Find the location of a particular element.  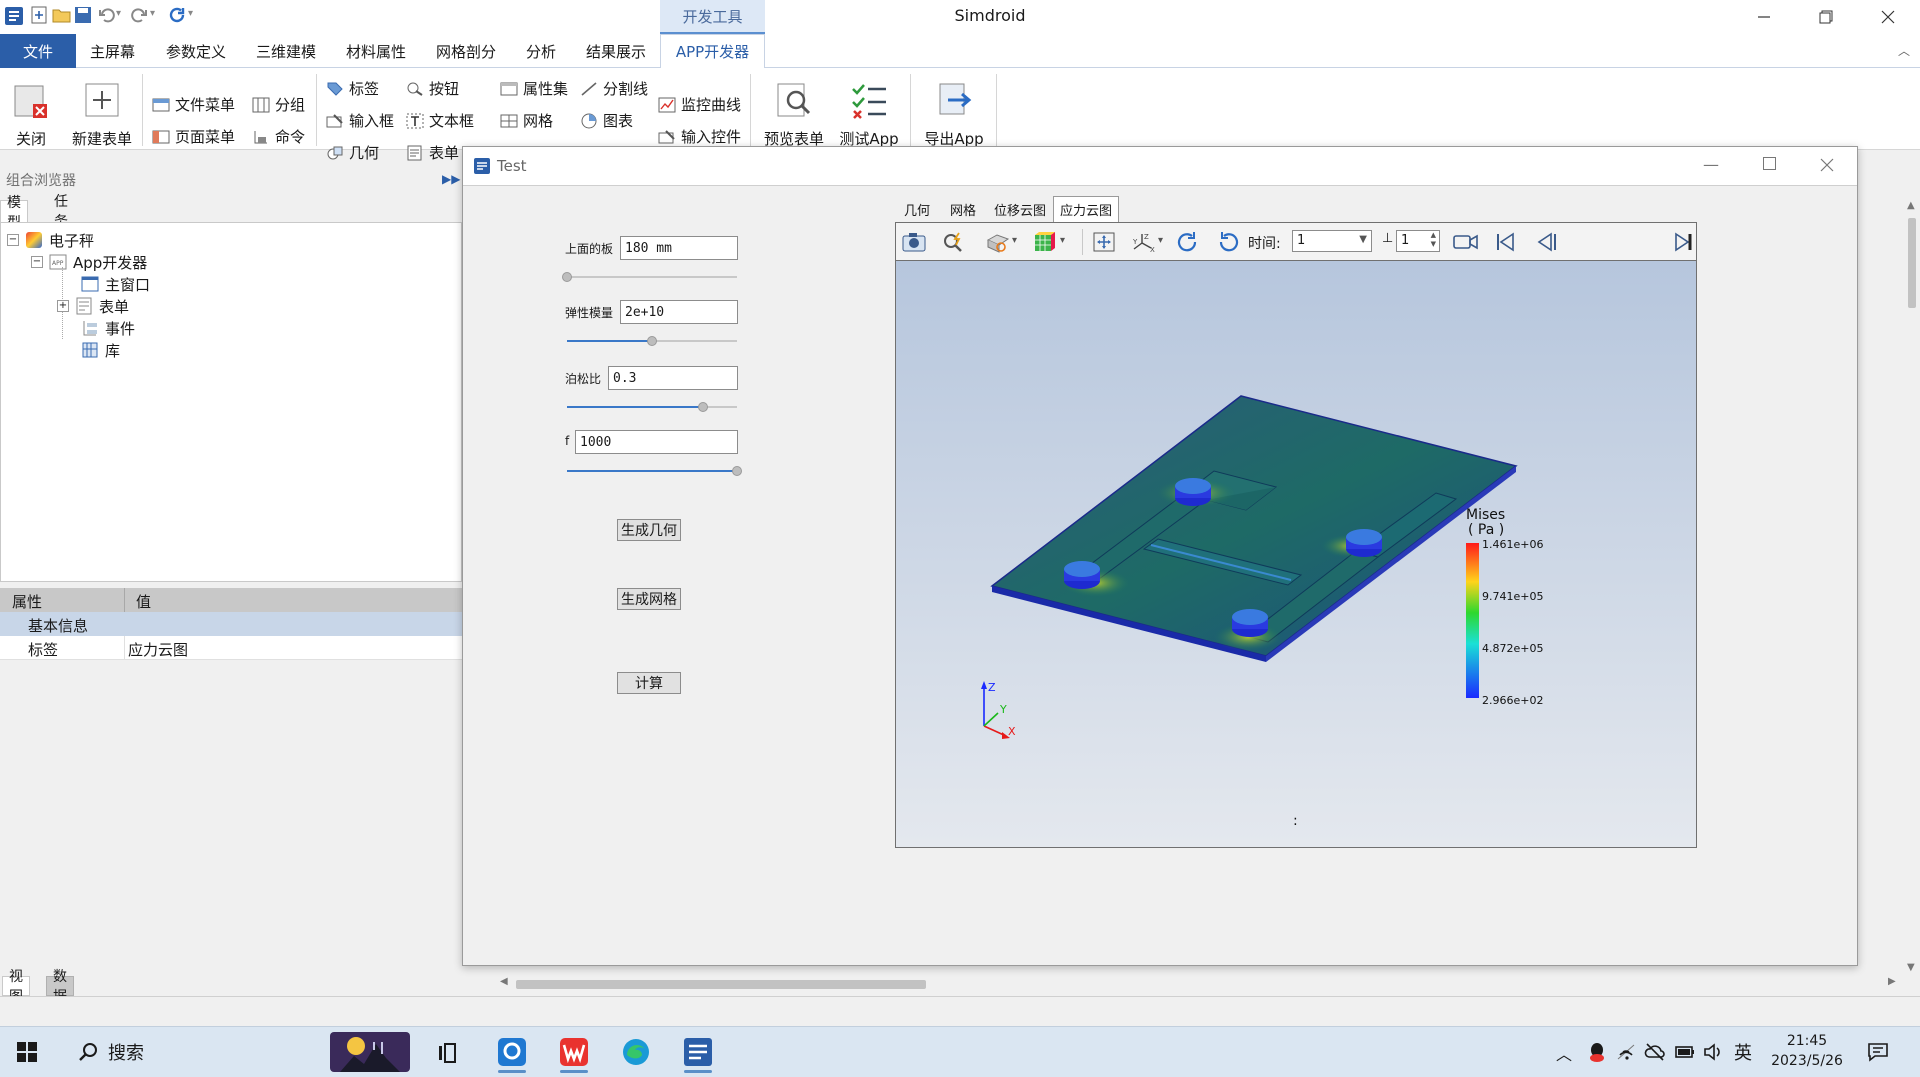

system-clock: 21:45 2023/5/26 is located at coordinates (1807, 1051).